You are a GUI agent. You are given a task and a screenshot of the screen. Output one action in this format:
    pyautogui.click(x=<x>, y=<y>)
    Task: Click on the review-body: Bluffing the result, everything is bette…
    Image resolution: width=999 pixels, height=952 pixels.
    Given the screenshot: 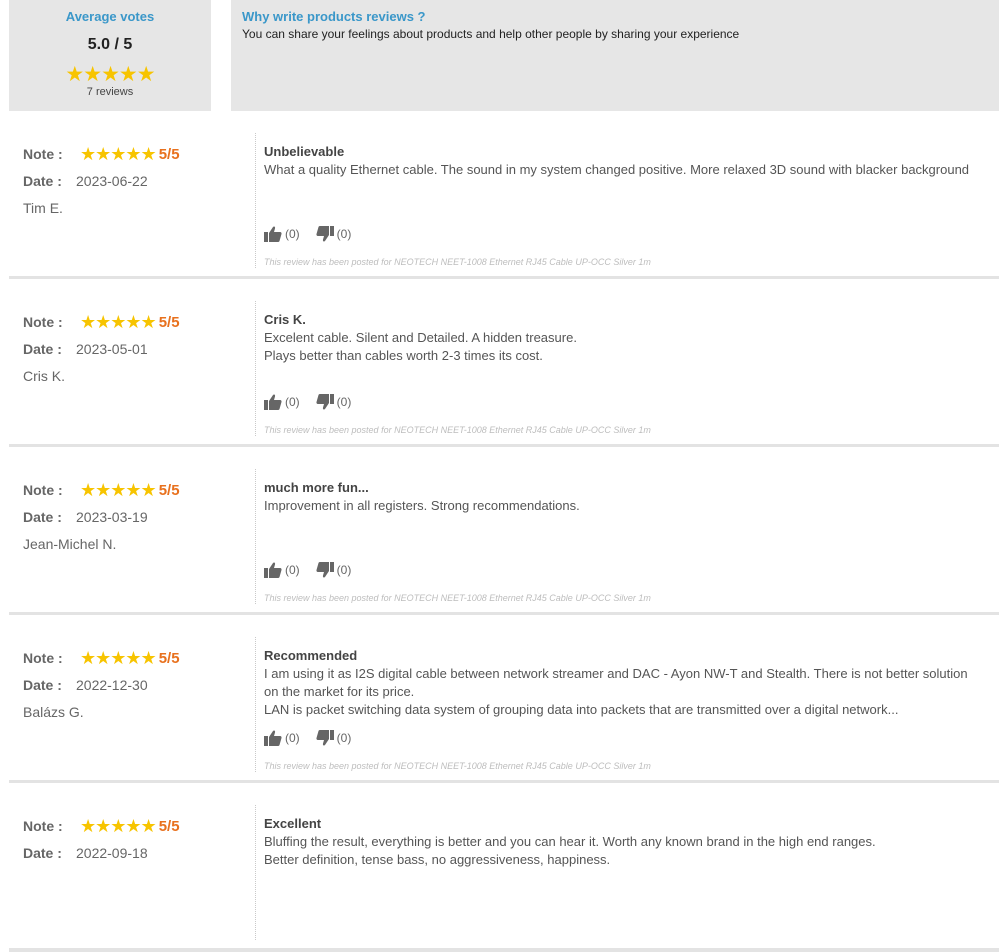 What is the action you would take?
    pyautogui.click(x=631, y=851)
    